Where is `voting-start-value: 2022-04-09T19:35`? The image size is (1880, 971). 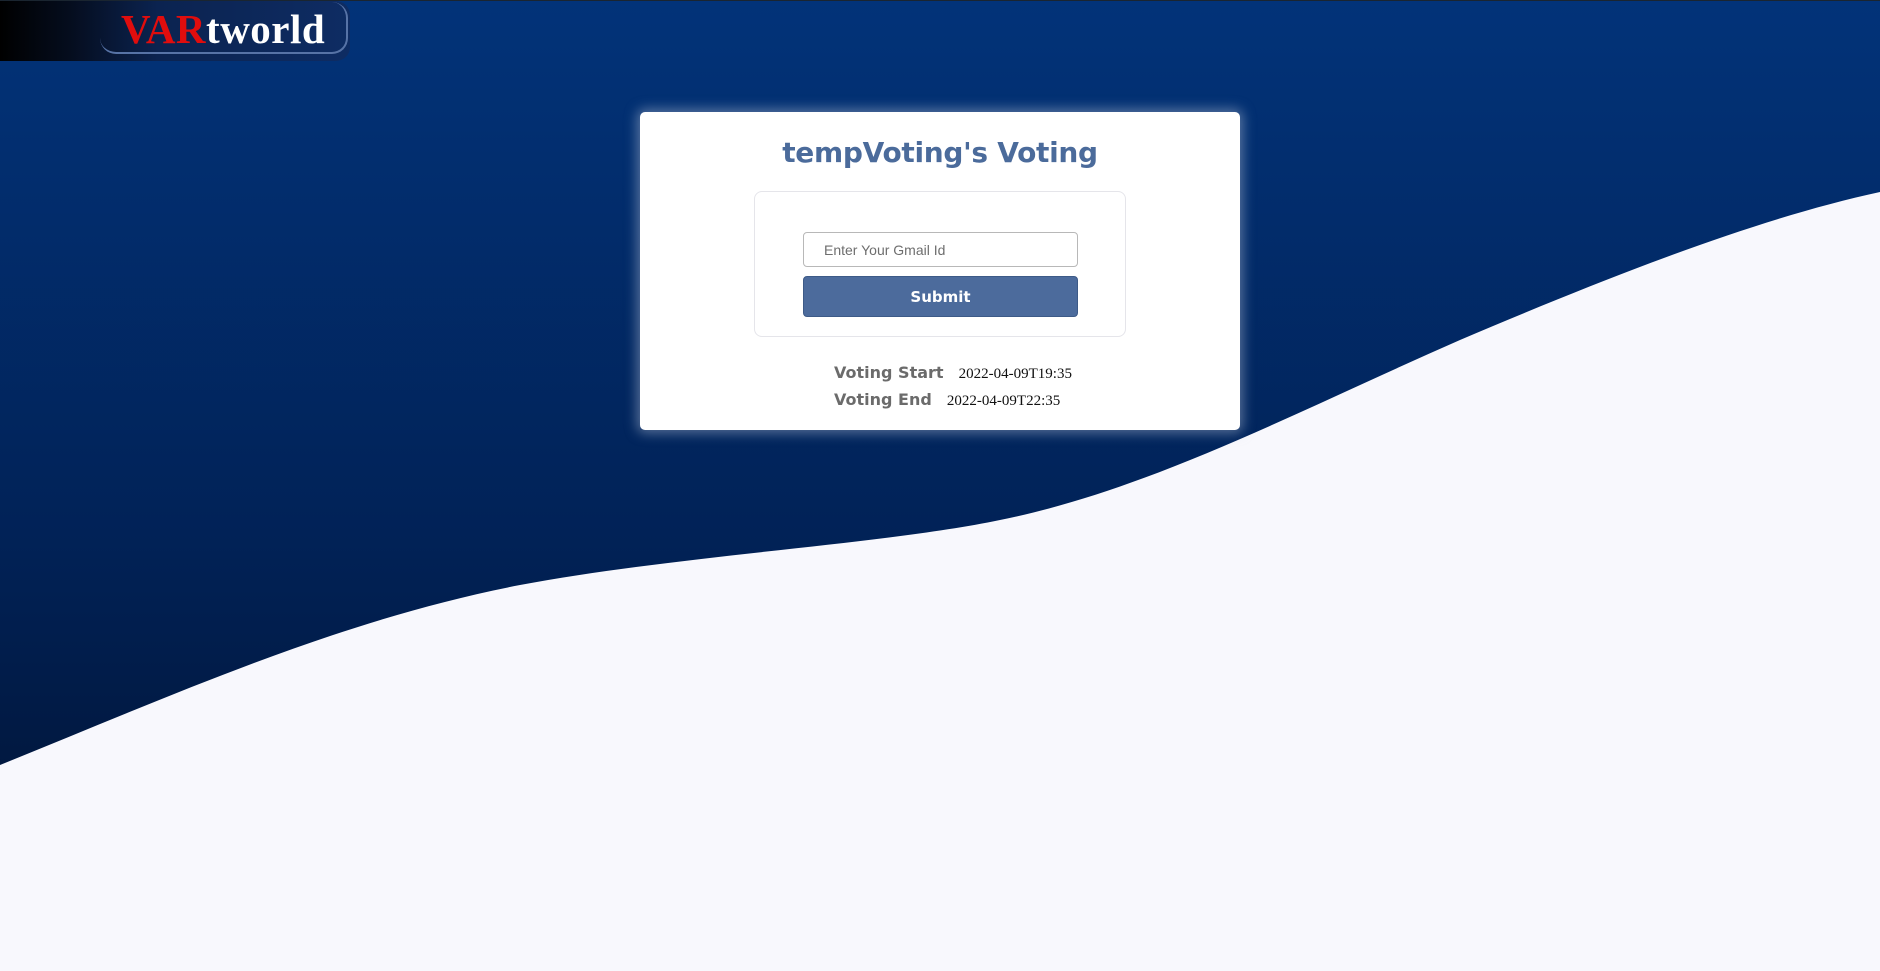 voting-start-value: 2022-04-09T19:35 is located at coordinates (1015, 374).